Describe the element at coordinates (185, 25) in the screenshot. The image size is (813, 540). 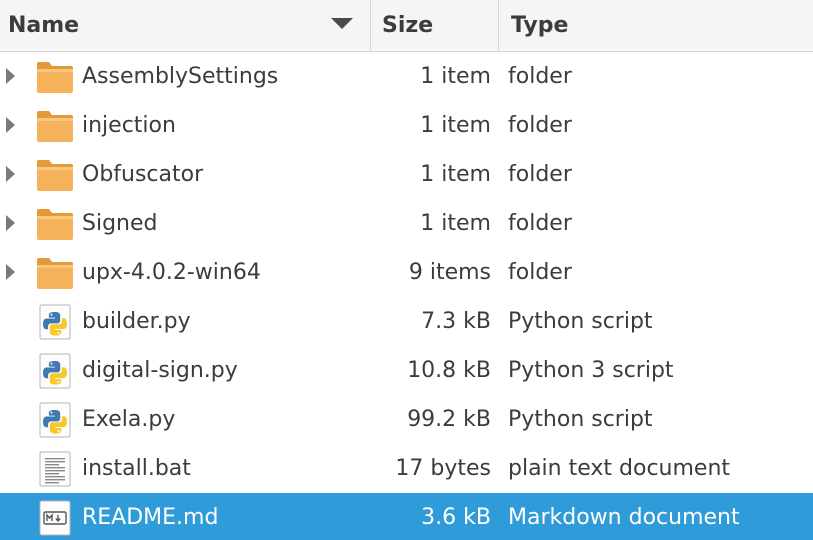
I see `column-header-name: Name` at that location.